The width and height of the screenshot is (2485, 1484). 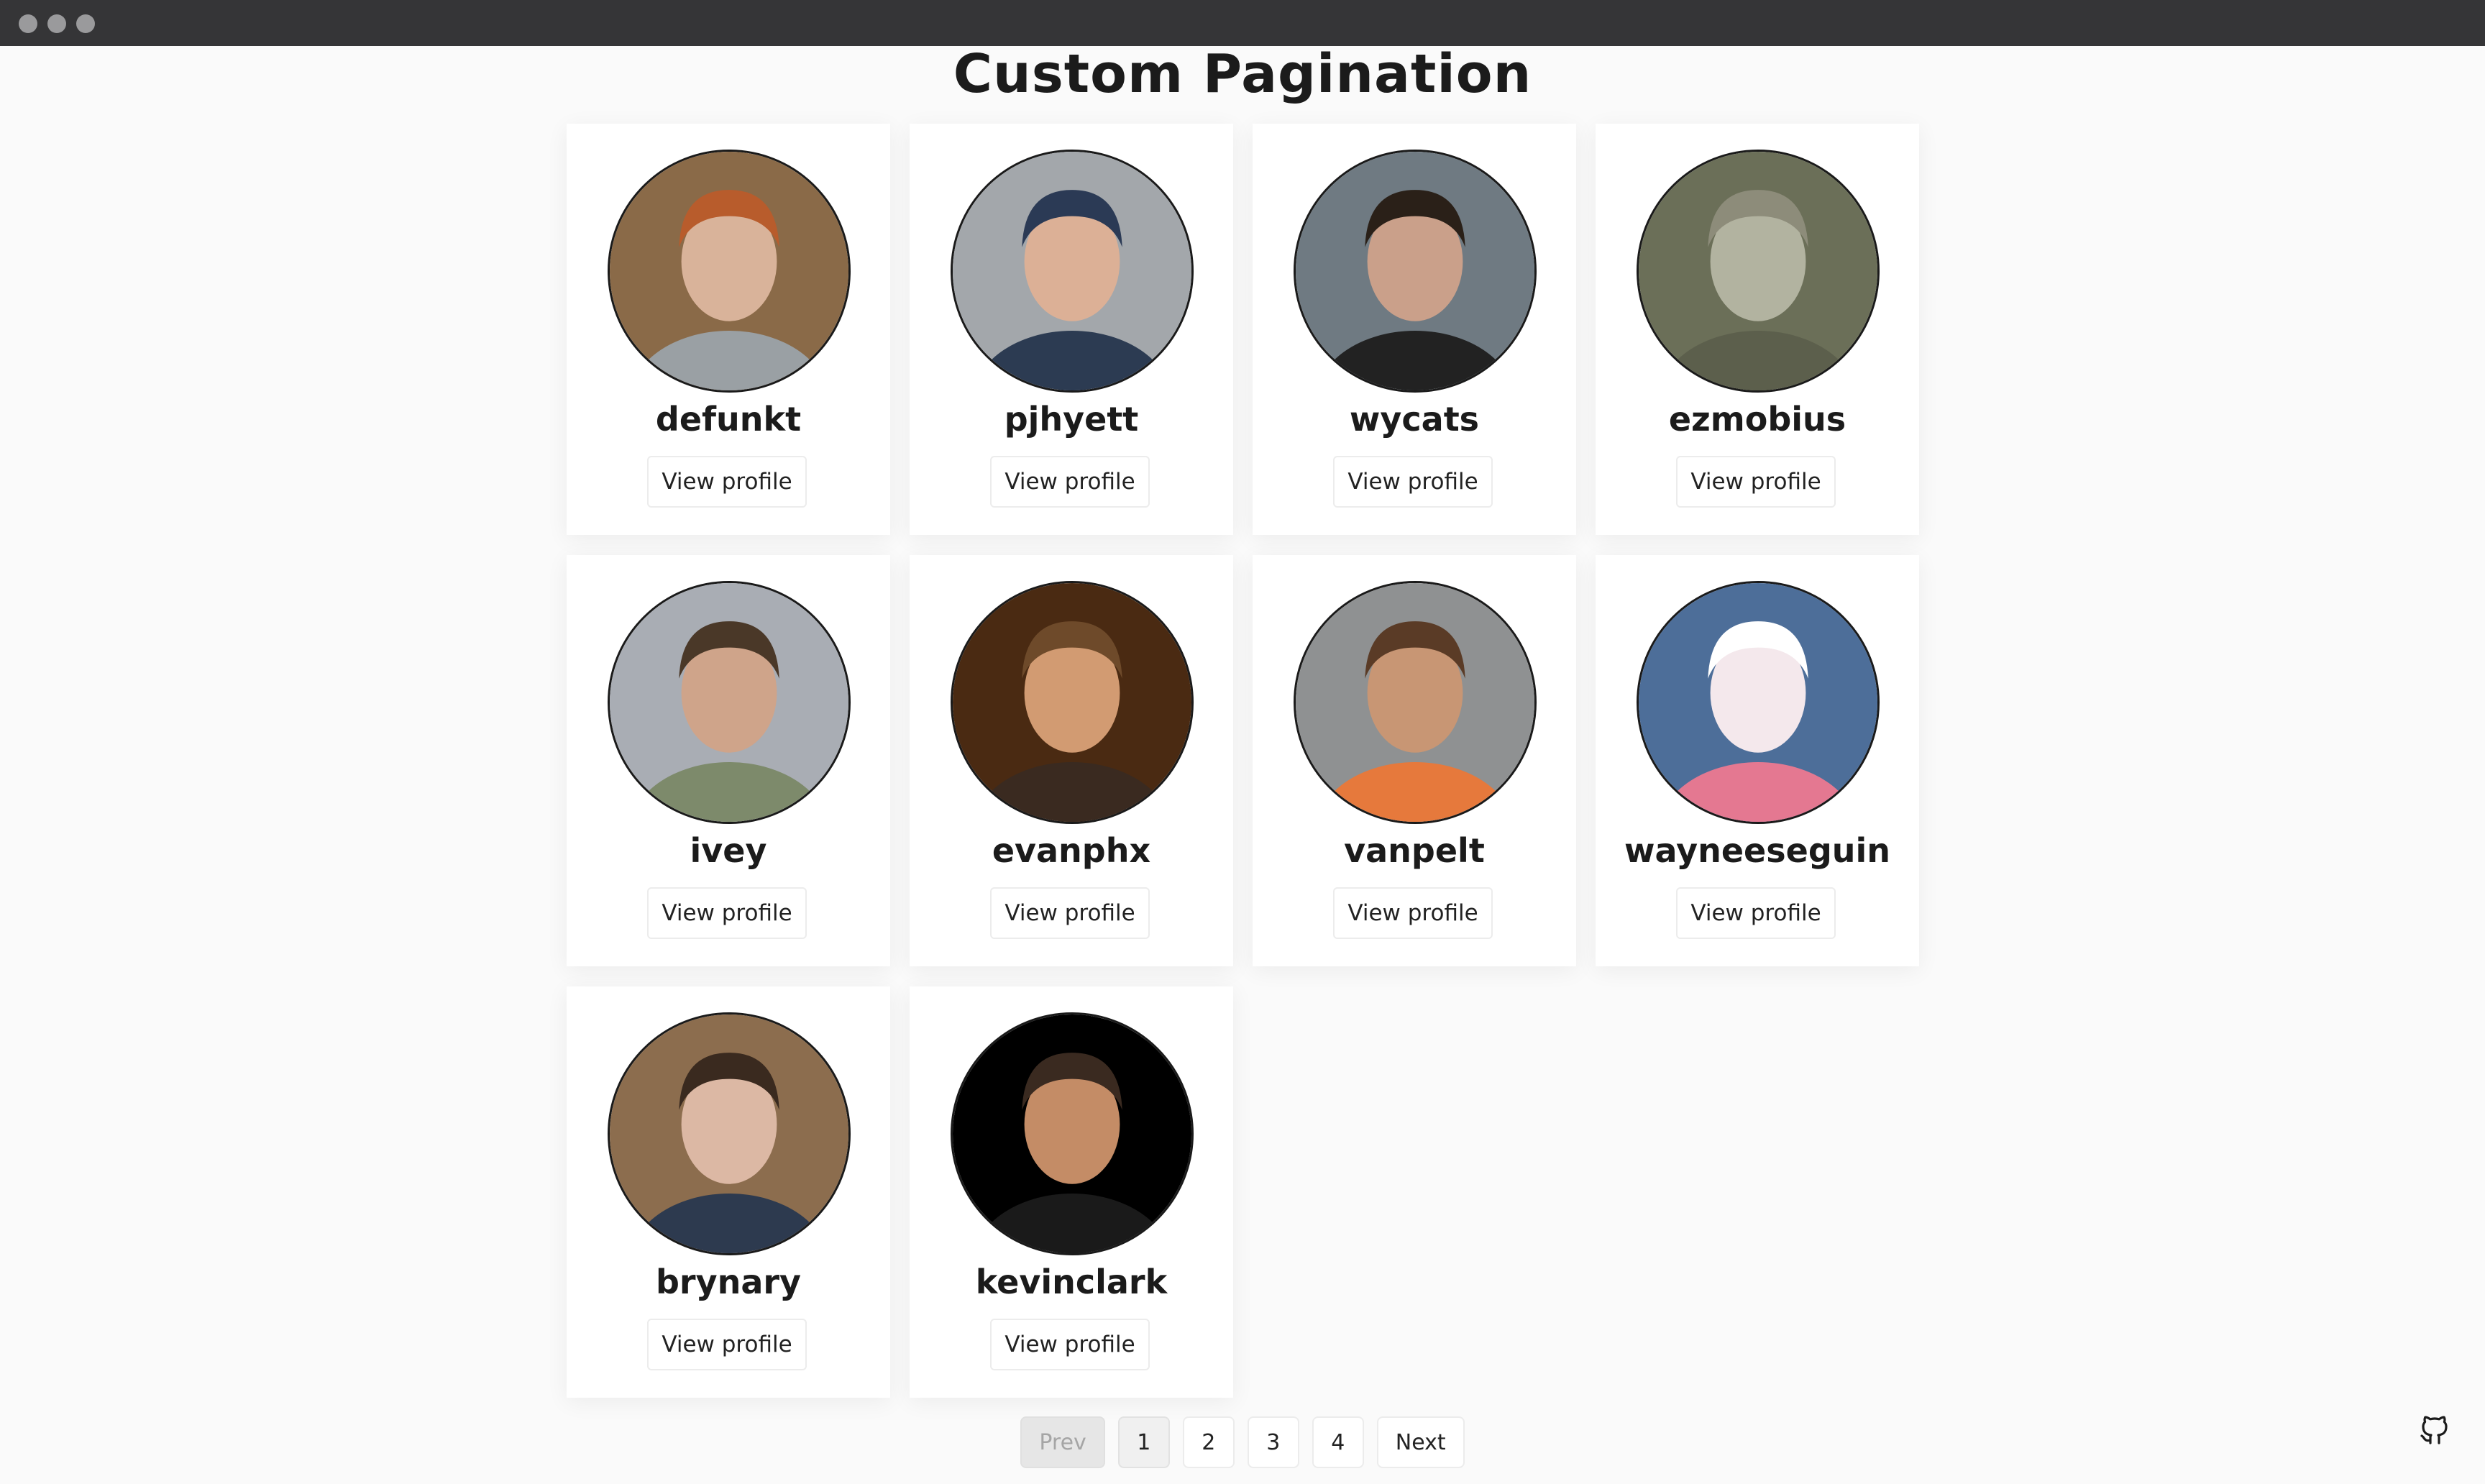 I want to click on user-card: pjhyett View profile, so click(x=1071, y=329).